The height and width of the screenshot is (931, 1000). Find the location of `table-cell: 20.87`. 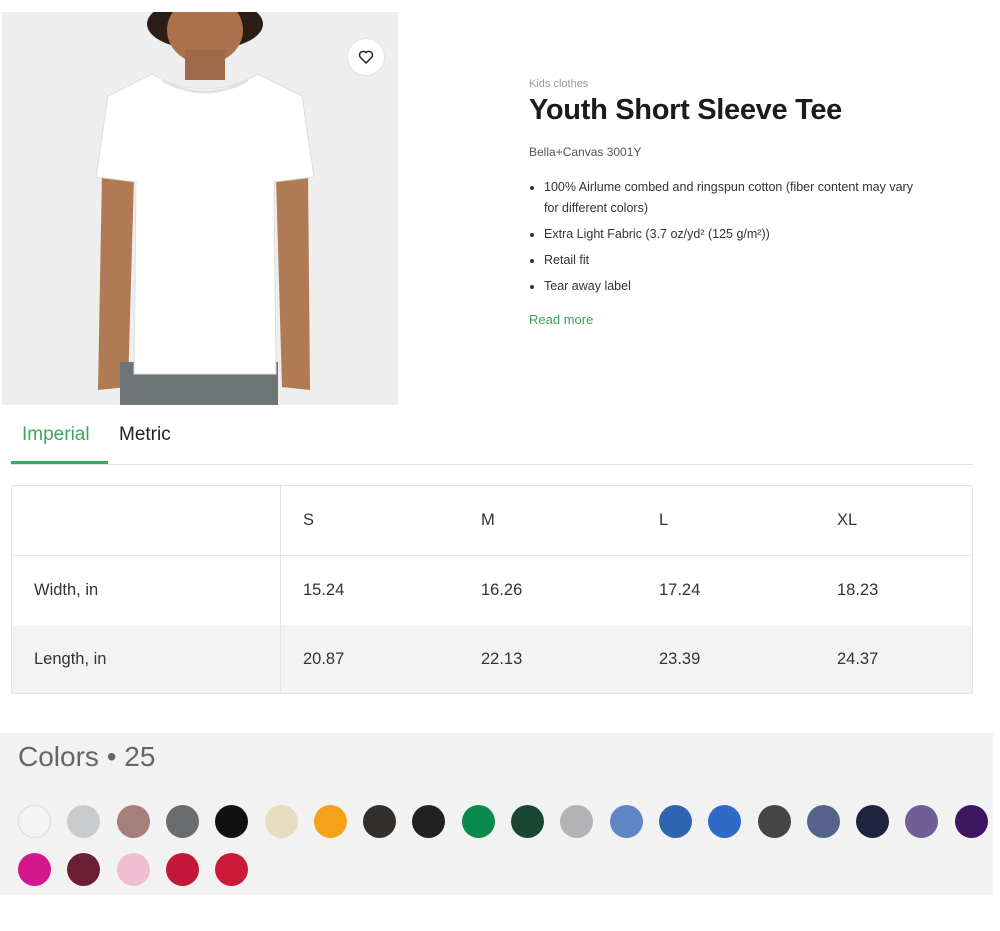

table-cell: 20.87 is located at coordinates (380, 659).